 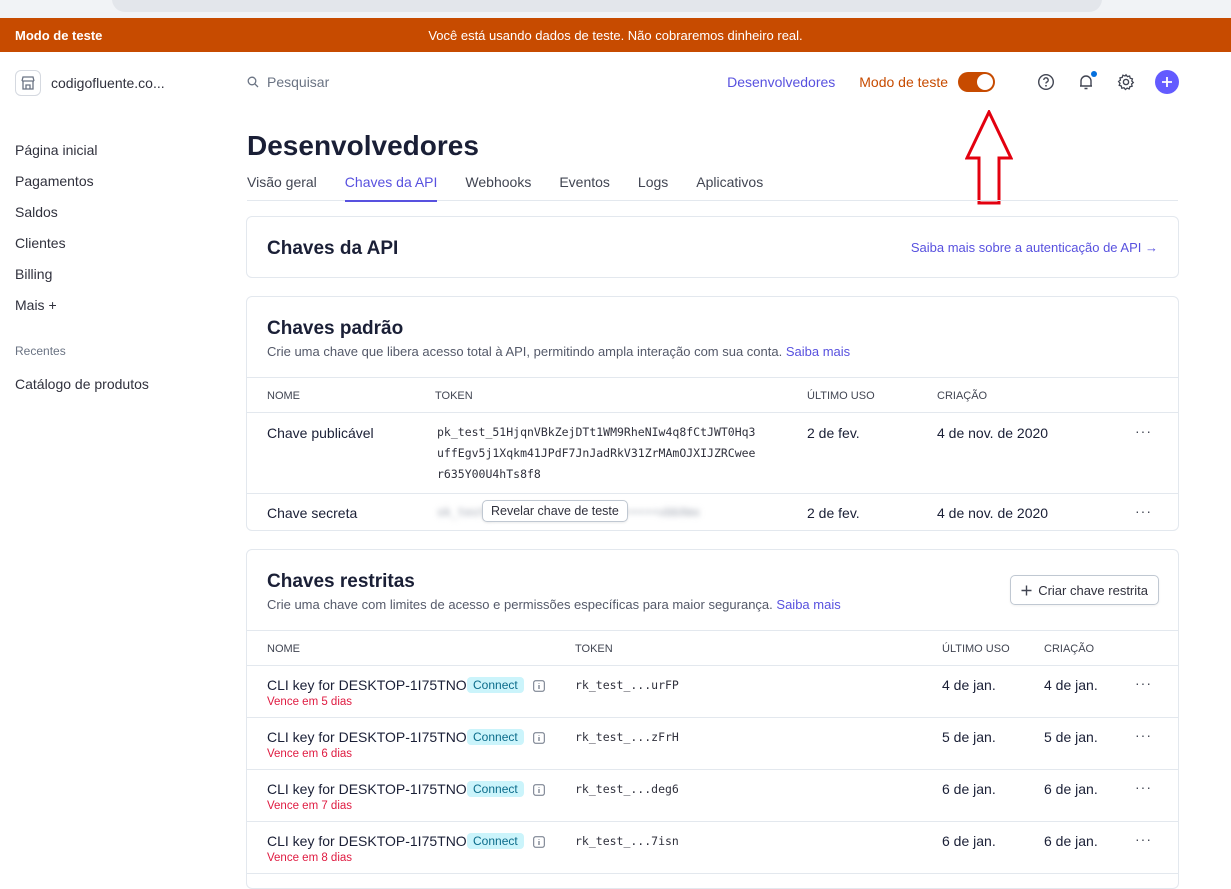 I want to click on tab-apps: Aplicativos, so click(x=729, y=185).